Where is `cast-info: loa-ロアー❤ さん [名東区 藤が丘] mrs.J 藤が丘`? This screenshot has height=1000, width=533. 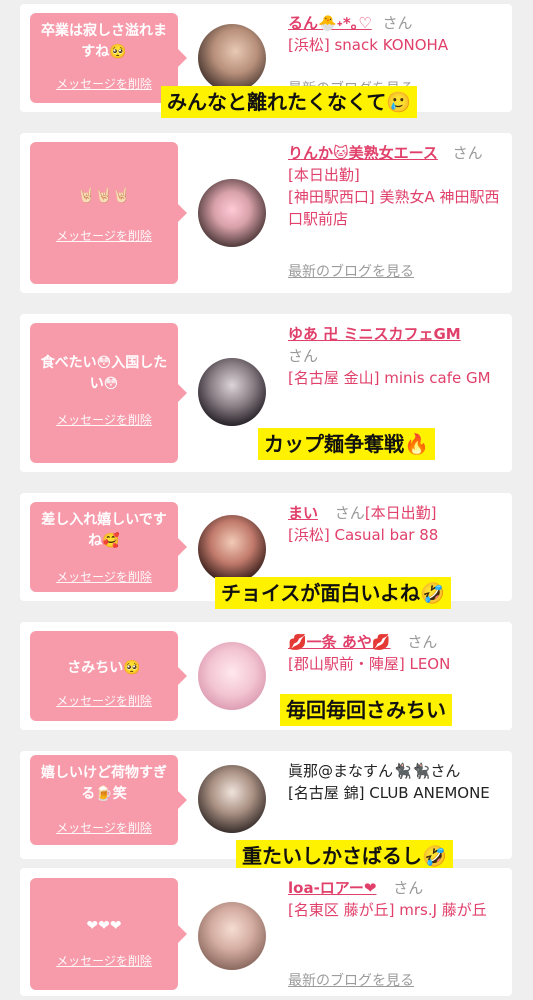
cast-info: loa-ロアー❤ さん [名東区 藤が丘] mrs.J 藤が丘 is located at coordinates (395, 899).